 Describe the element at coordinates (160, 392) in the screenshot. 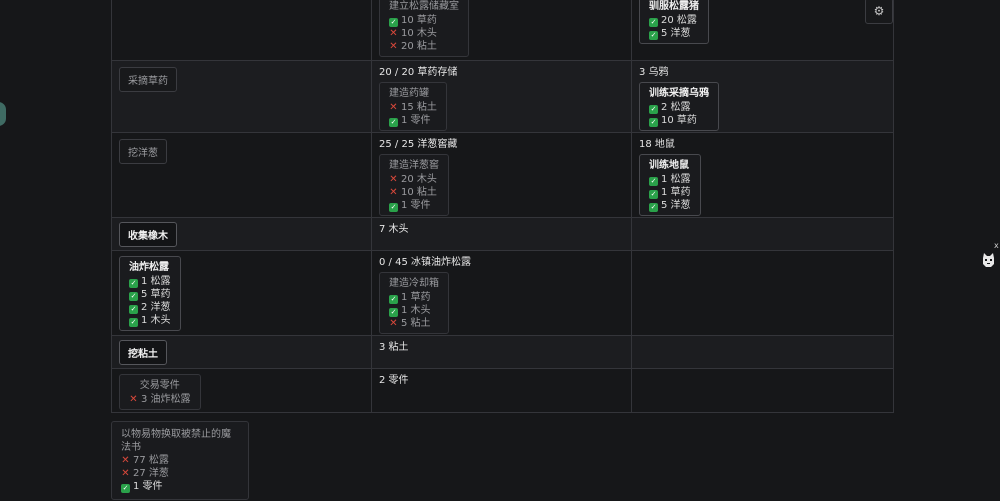

I see `trade-parts-box: 交易零件 ✕ 3 油炸松露` at that location.